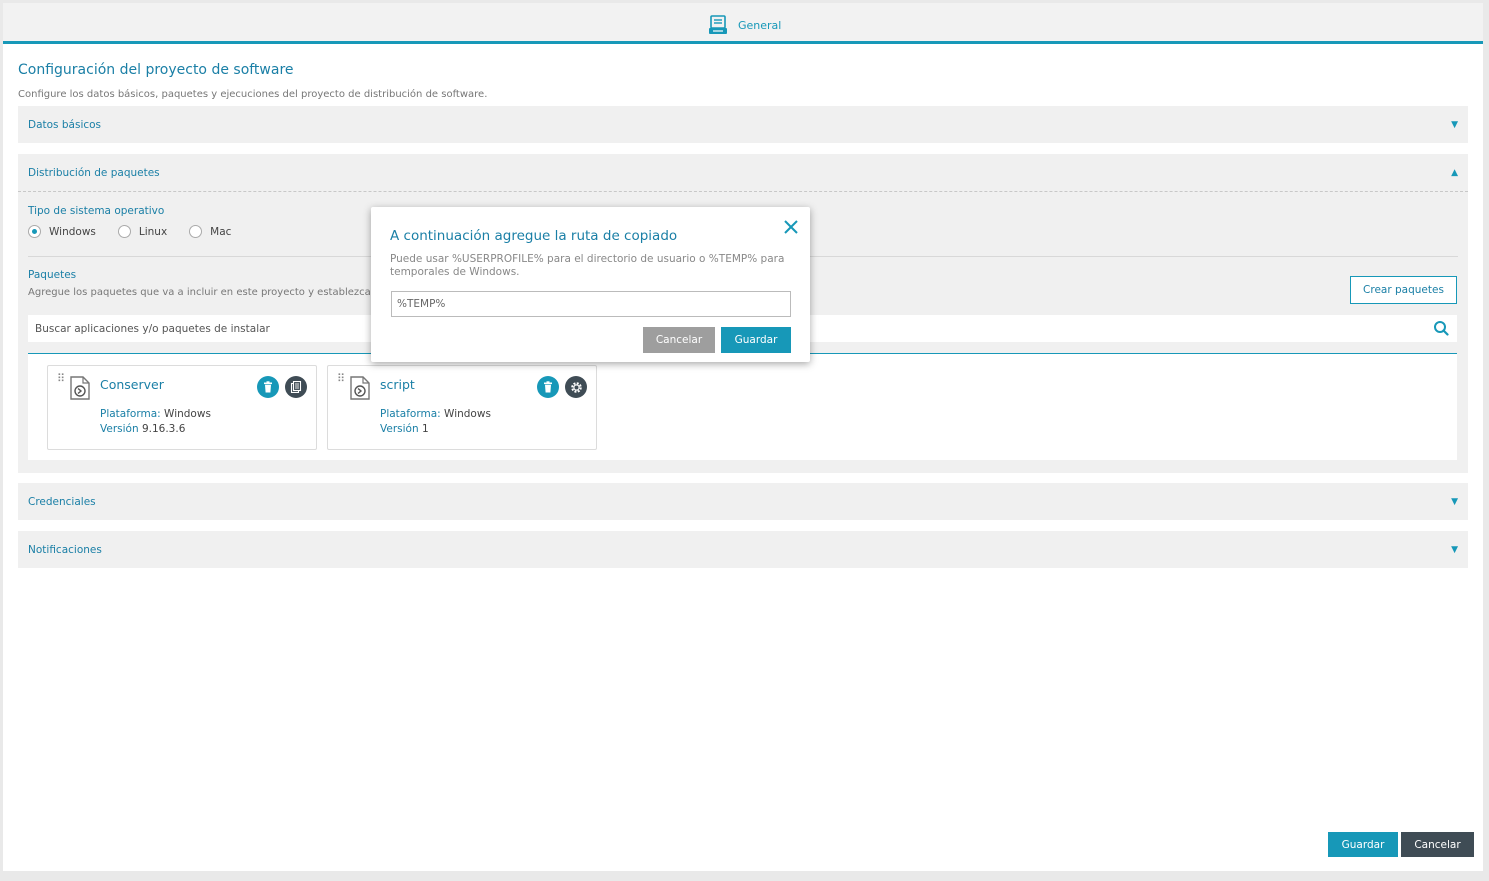 Image resolution: width=1489 pixels, height=881 pixels. I want to click on section-notificaciones-header: Notificaciones ▼, so click(743, 549).